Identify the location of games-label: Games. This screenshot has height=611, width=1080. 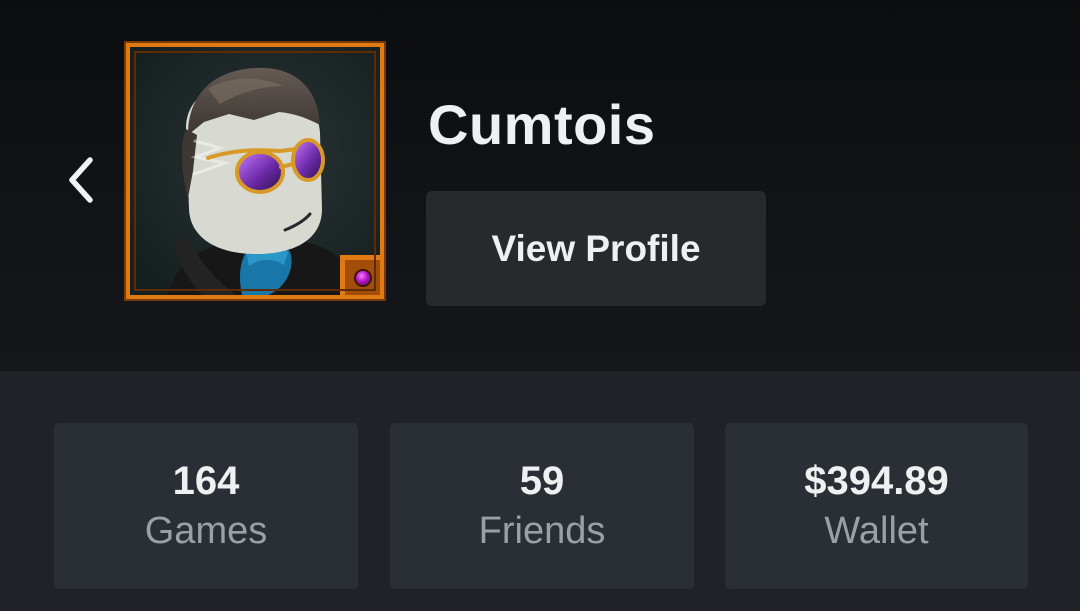
(206, 531).